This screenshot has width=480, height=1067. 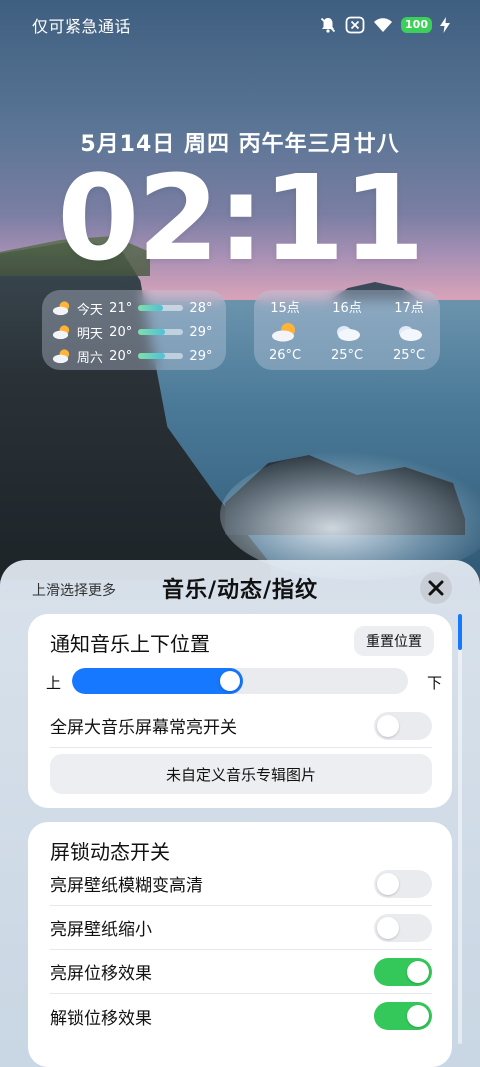 What do you see at coordinates (347, 308) in the screenshot?
I see `weather-hour-time: 16点` at bounding box center [347, 308].